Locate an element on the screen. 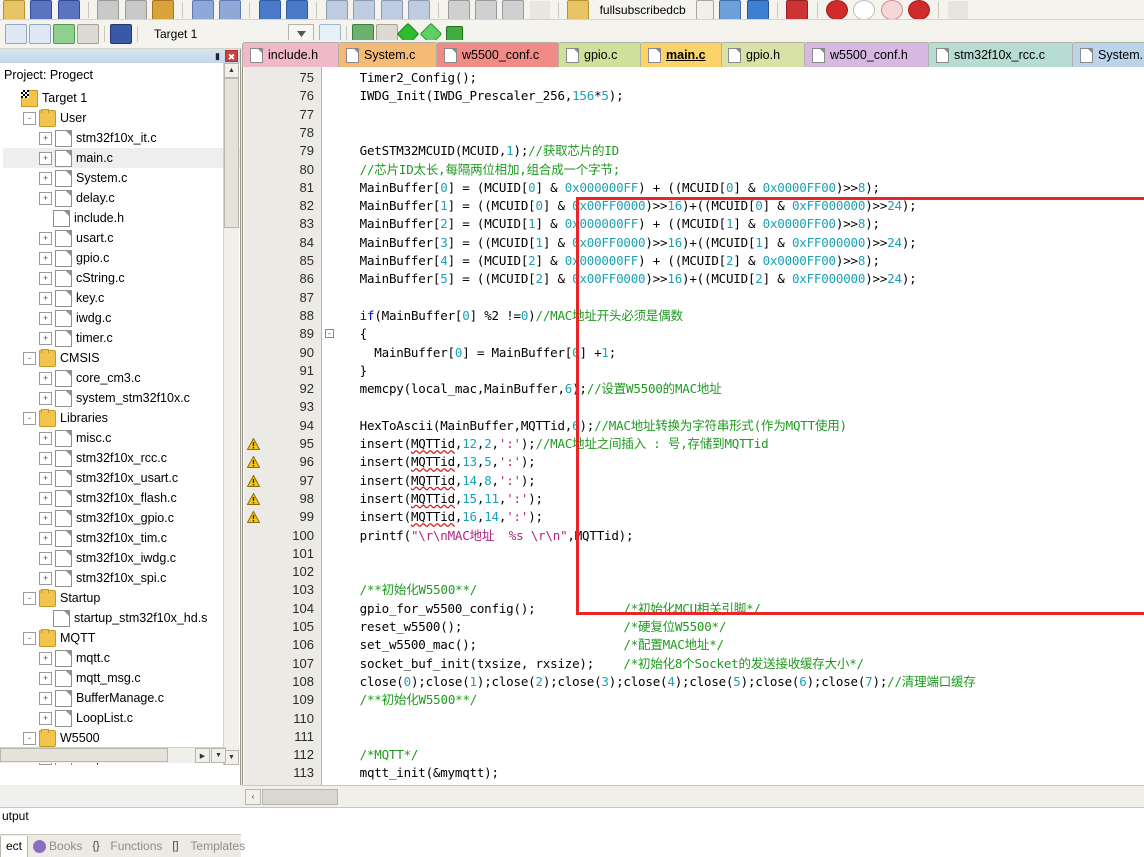  breakpoint-icon is located at coordinates (837, 9).